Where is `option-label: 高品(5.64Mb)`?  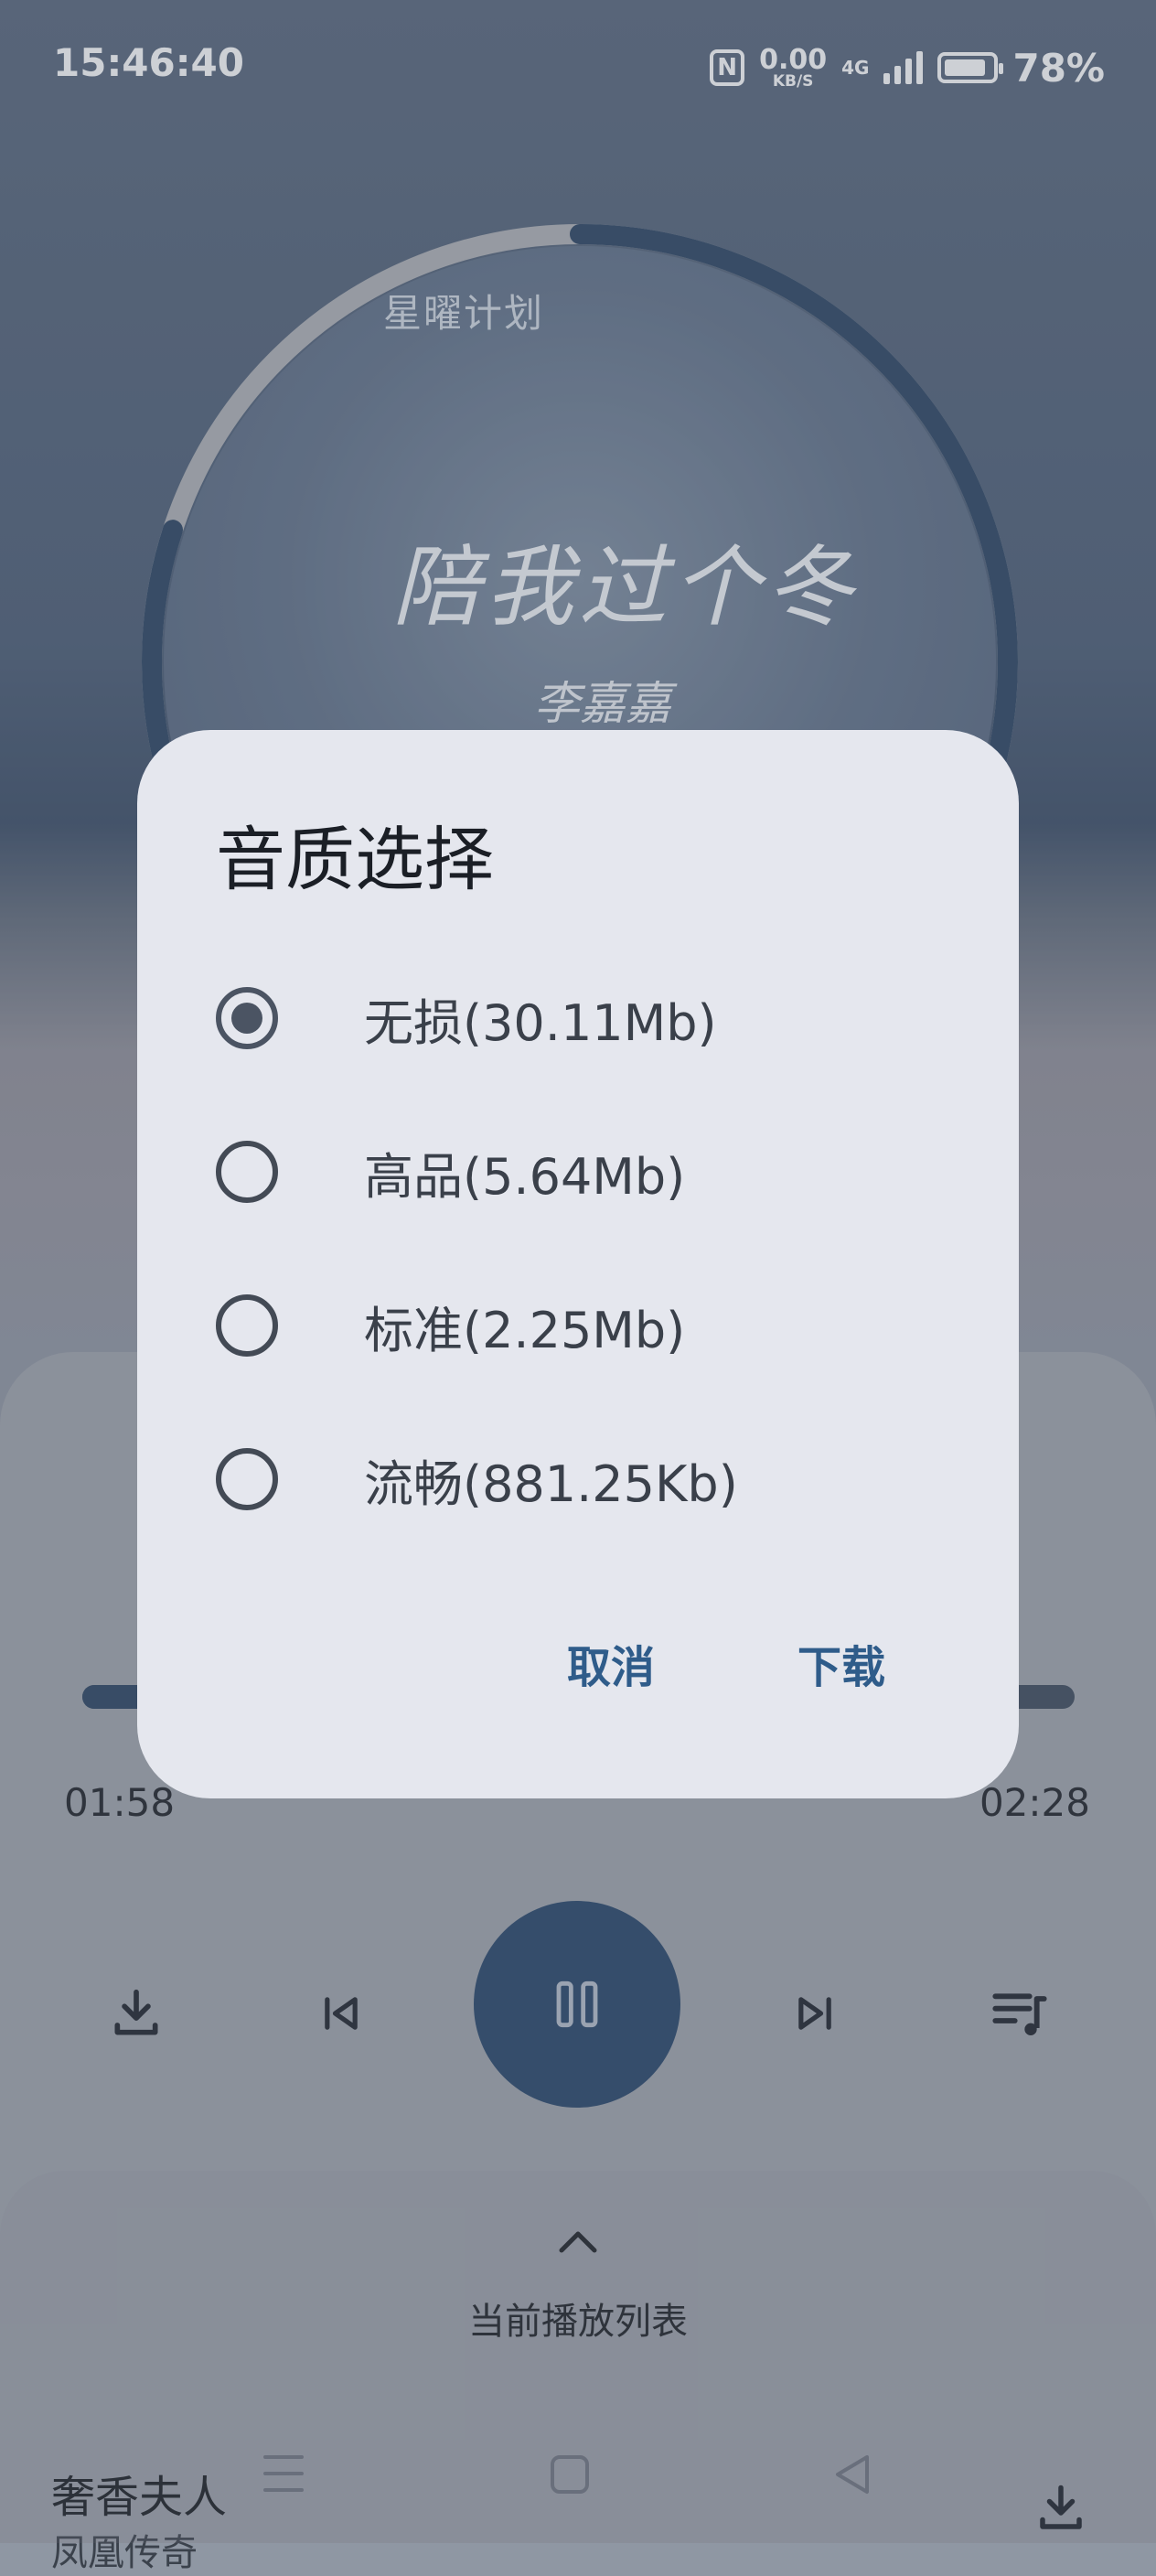 option-label: 高品(5.64Mb) is located at coordinates (525, 1177).